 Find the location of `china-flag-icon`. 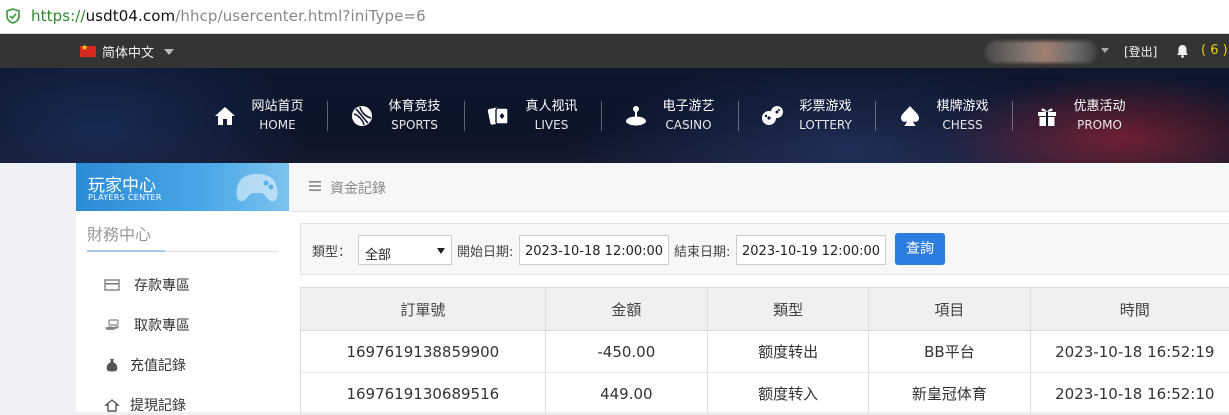

china-flag-icon is located at coordinates (88, 51).